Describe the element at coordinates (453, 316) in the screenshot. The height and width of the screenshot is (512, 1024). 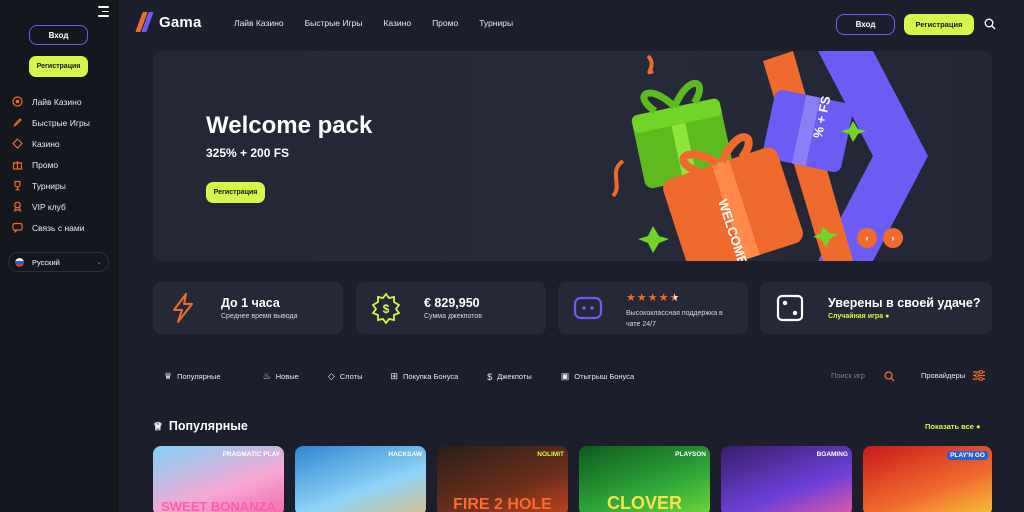
I see `card-subtitle: Сумма джекпотов` at that location.